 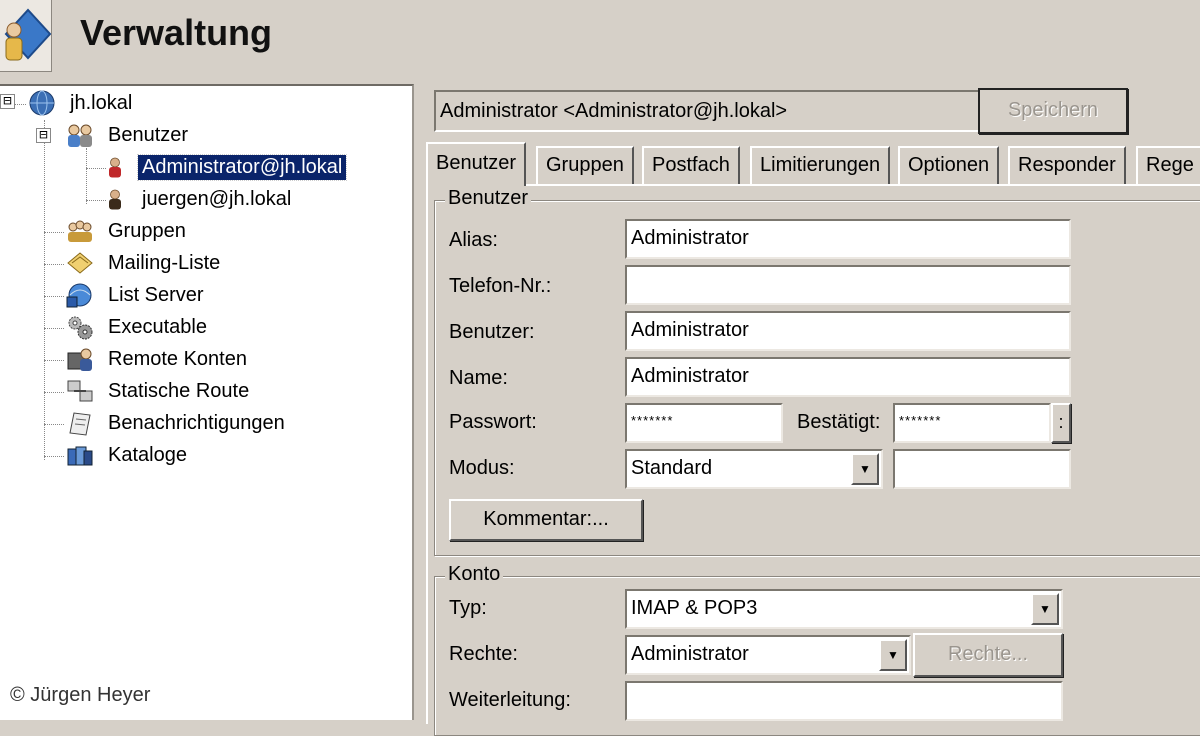 I want to click on tree-item-label: Mailing-Liste, so click(x=164, y=262).